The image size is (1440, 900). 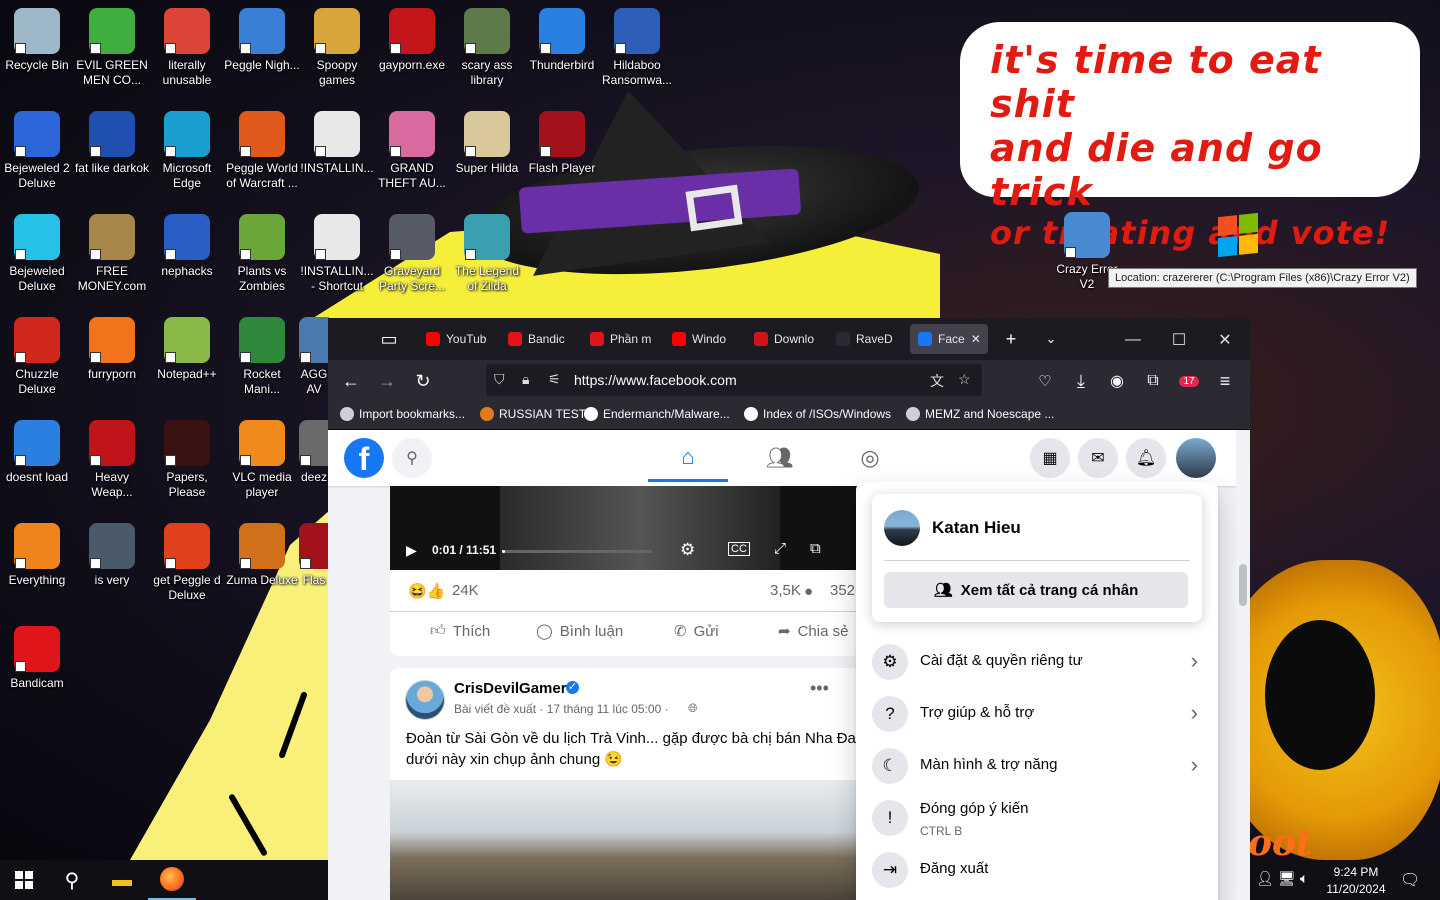 I want to click on account-icon: ◉, so click(x=1117, y=381).